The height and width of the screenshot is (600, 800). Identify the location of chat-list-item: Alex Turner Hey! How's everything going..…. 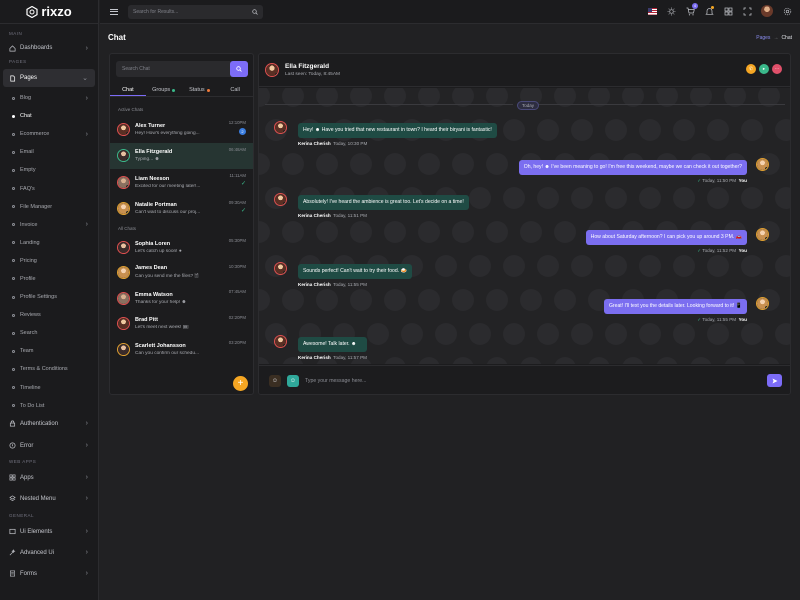
(181, 129).